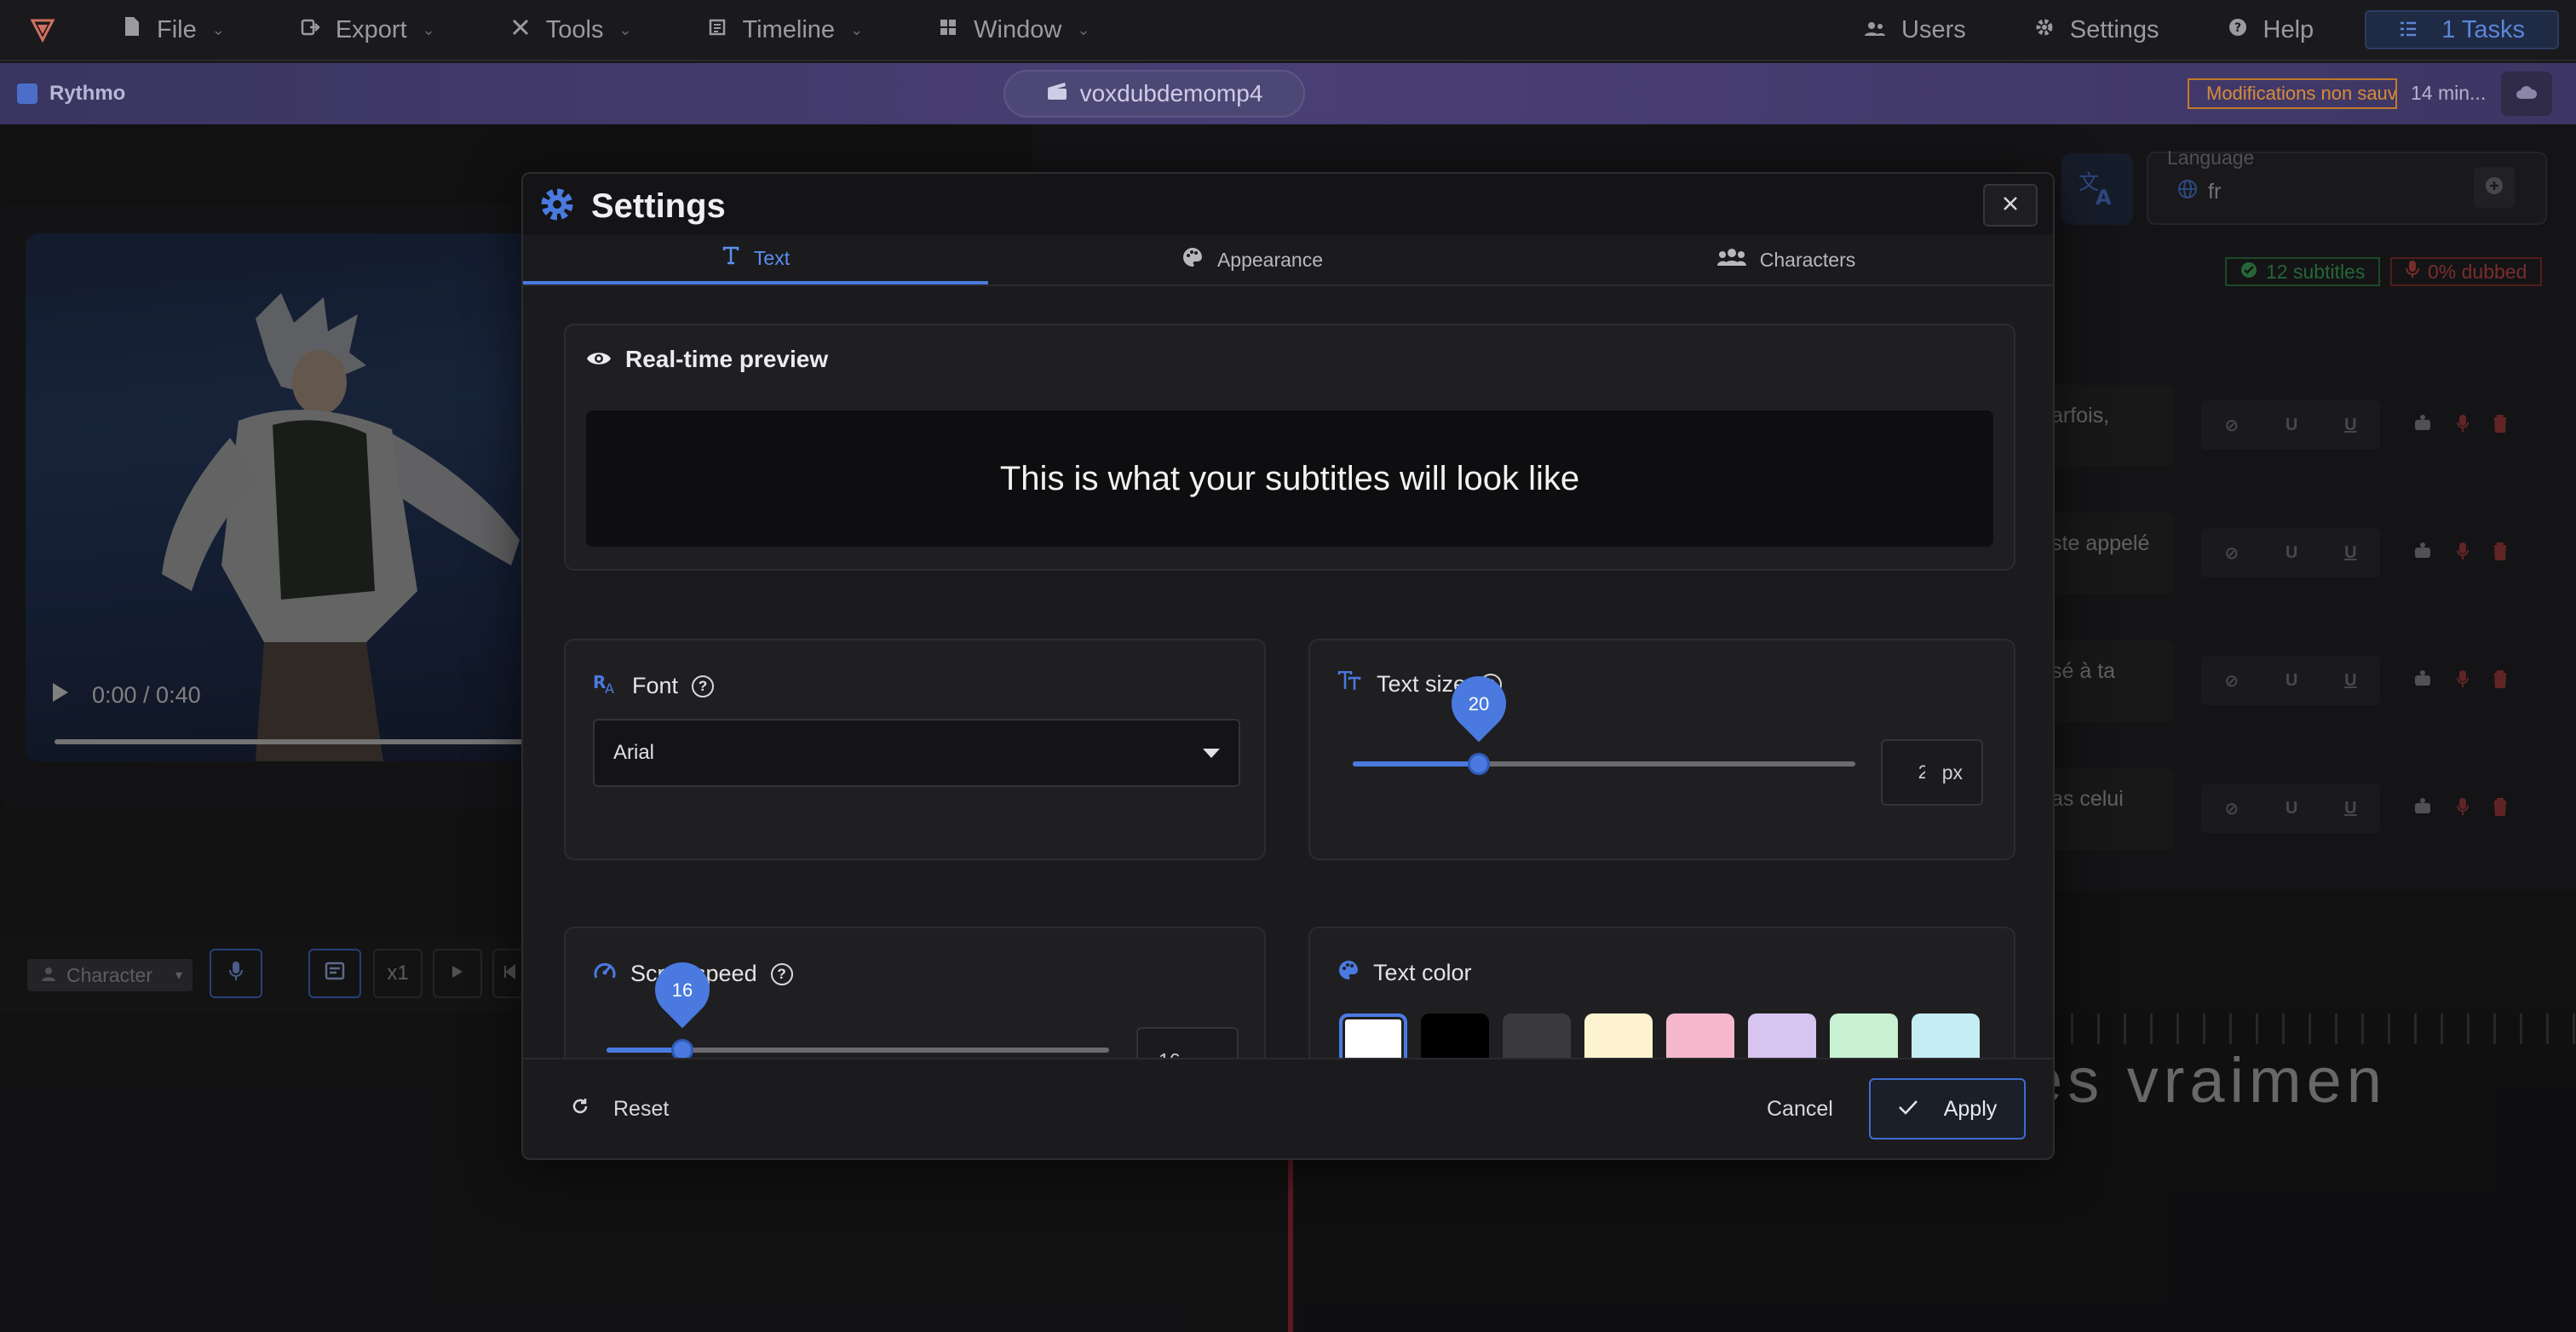 The width and height of the screenshot is (2576, 1332). Describe the element at coordinates (132, 29) in the screenshot. I see `file-icon` at that location.